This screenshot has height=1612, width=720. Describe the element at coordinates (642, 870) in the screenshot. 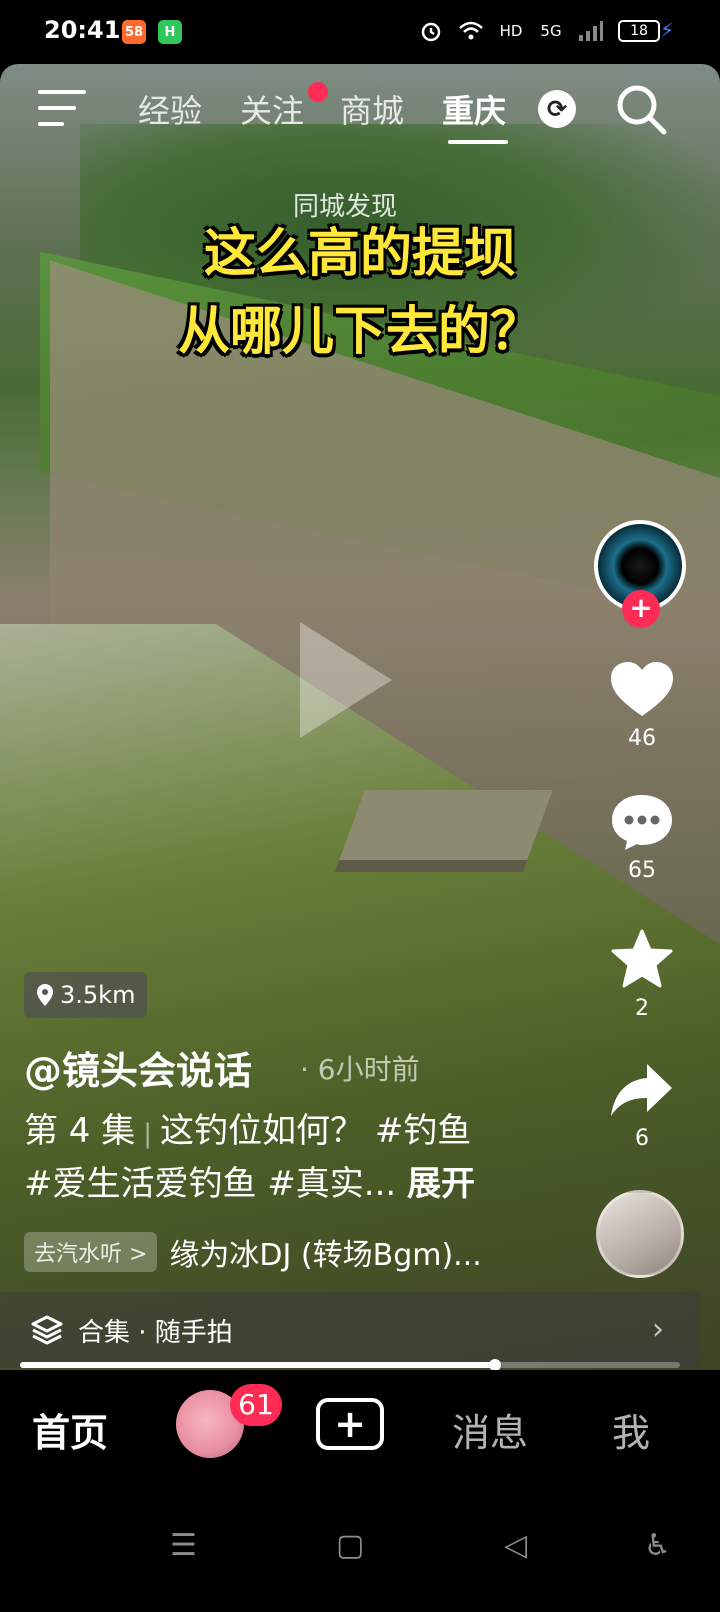

I see `comment-count: 65` at that location.